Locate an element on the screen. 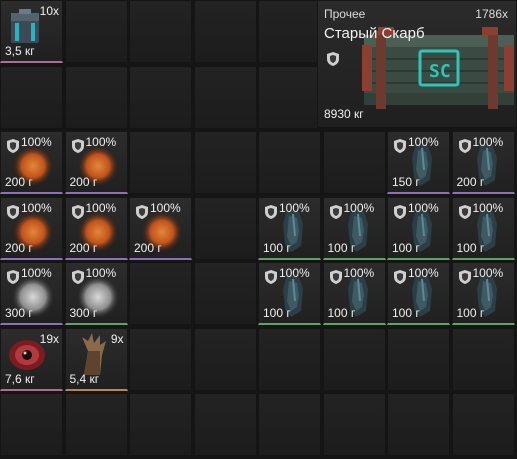 This screenshot has width=517, height=459. mutant-claw-icon is located at coordinates (93, 353).